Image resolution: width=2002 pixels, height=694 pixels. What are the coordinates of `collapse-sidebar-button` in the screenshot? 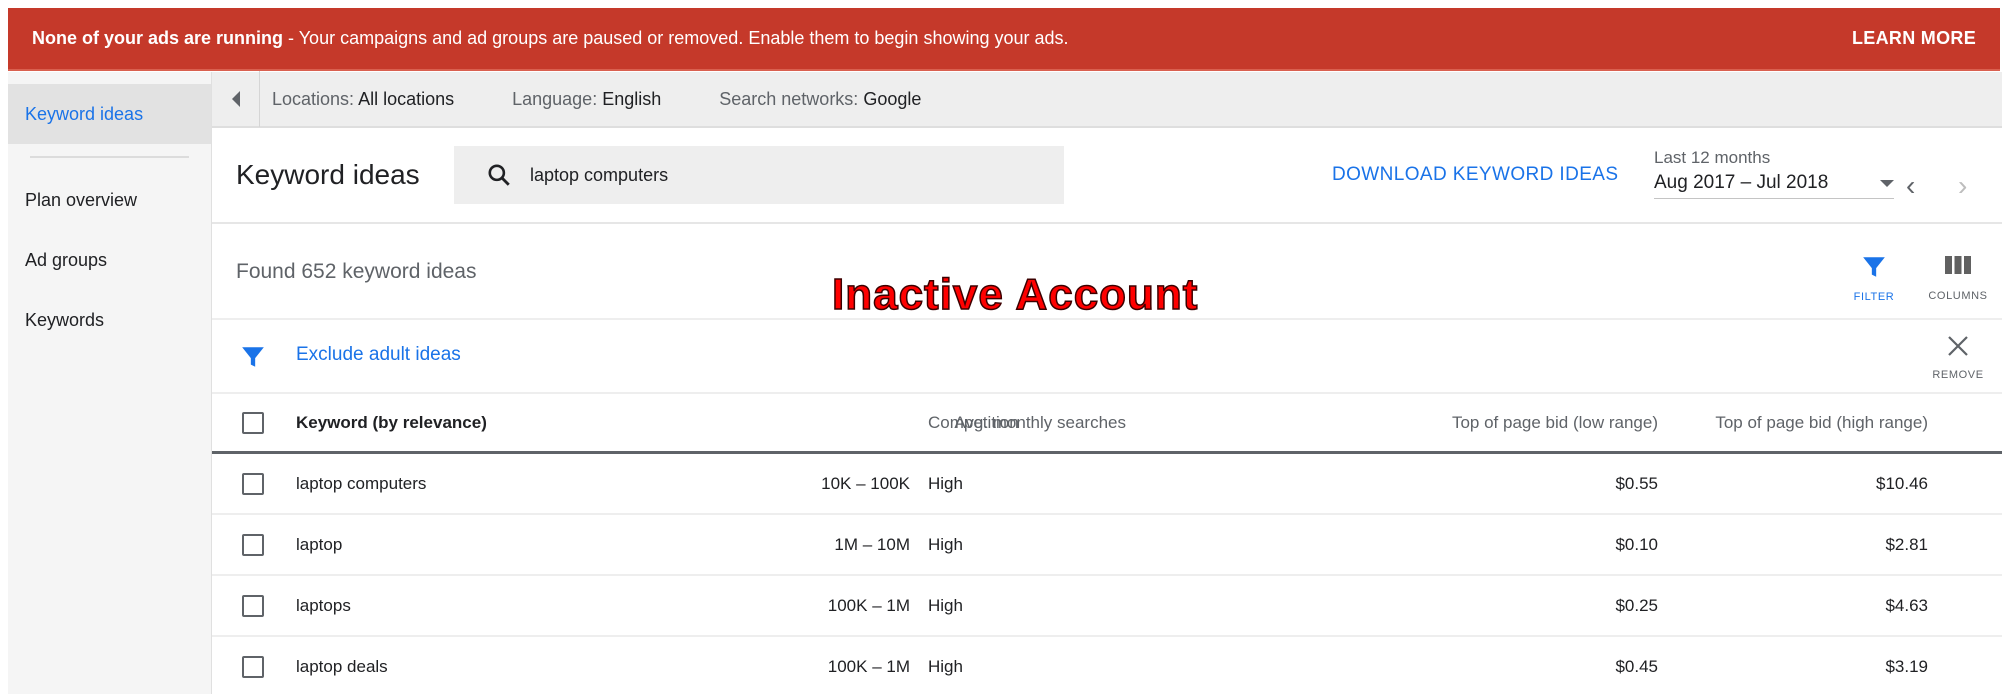 It's located at (236, 99).